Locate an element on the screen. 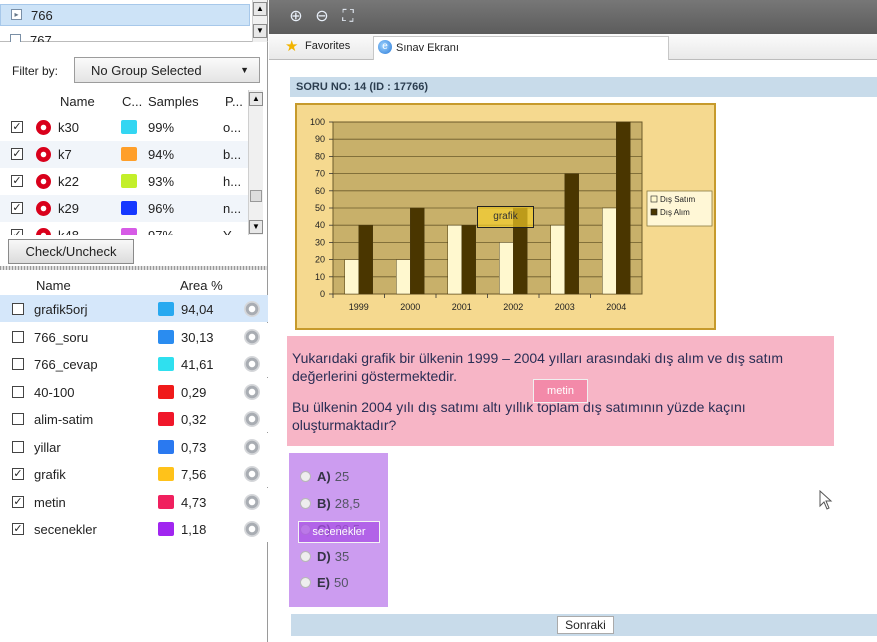  zoom-in-icon: ⊕ is located at coordinates (296, 17).